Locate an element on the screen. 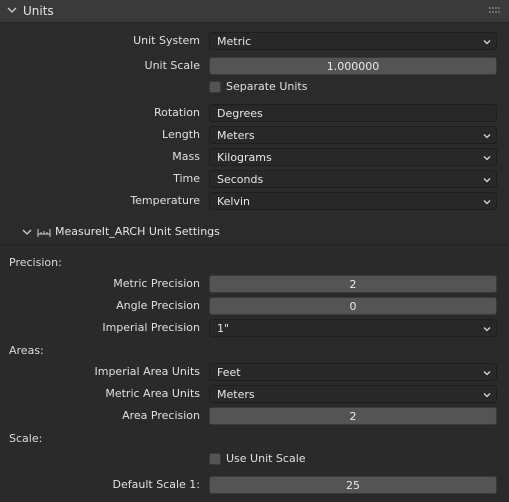  mass-value: Kilograms is located at coordinates (244, 157).